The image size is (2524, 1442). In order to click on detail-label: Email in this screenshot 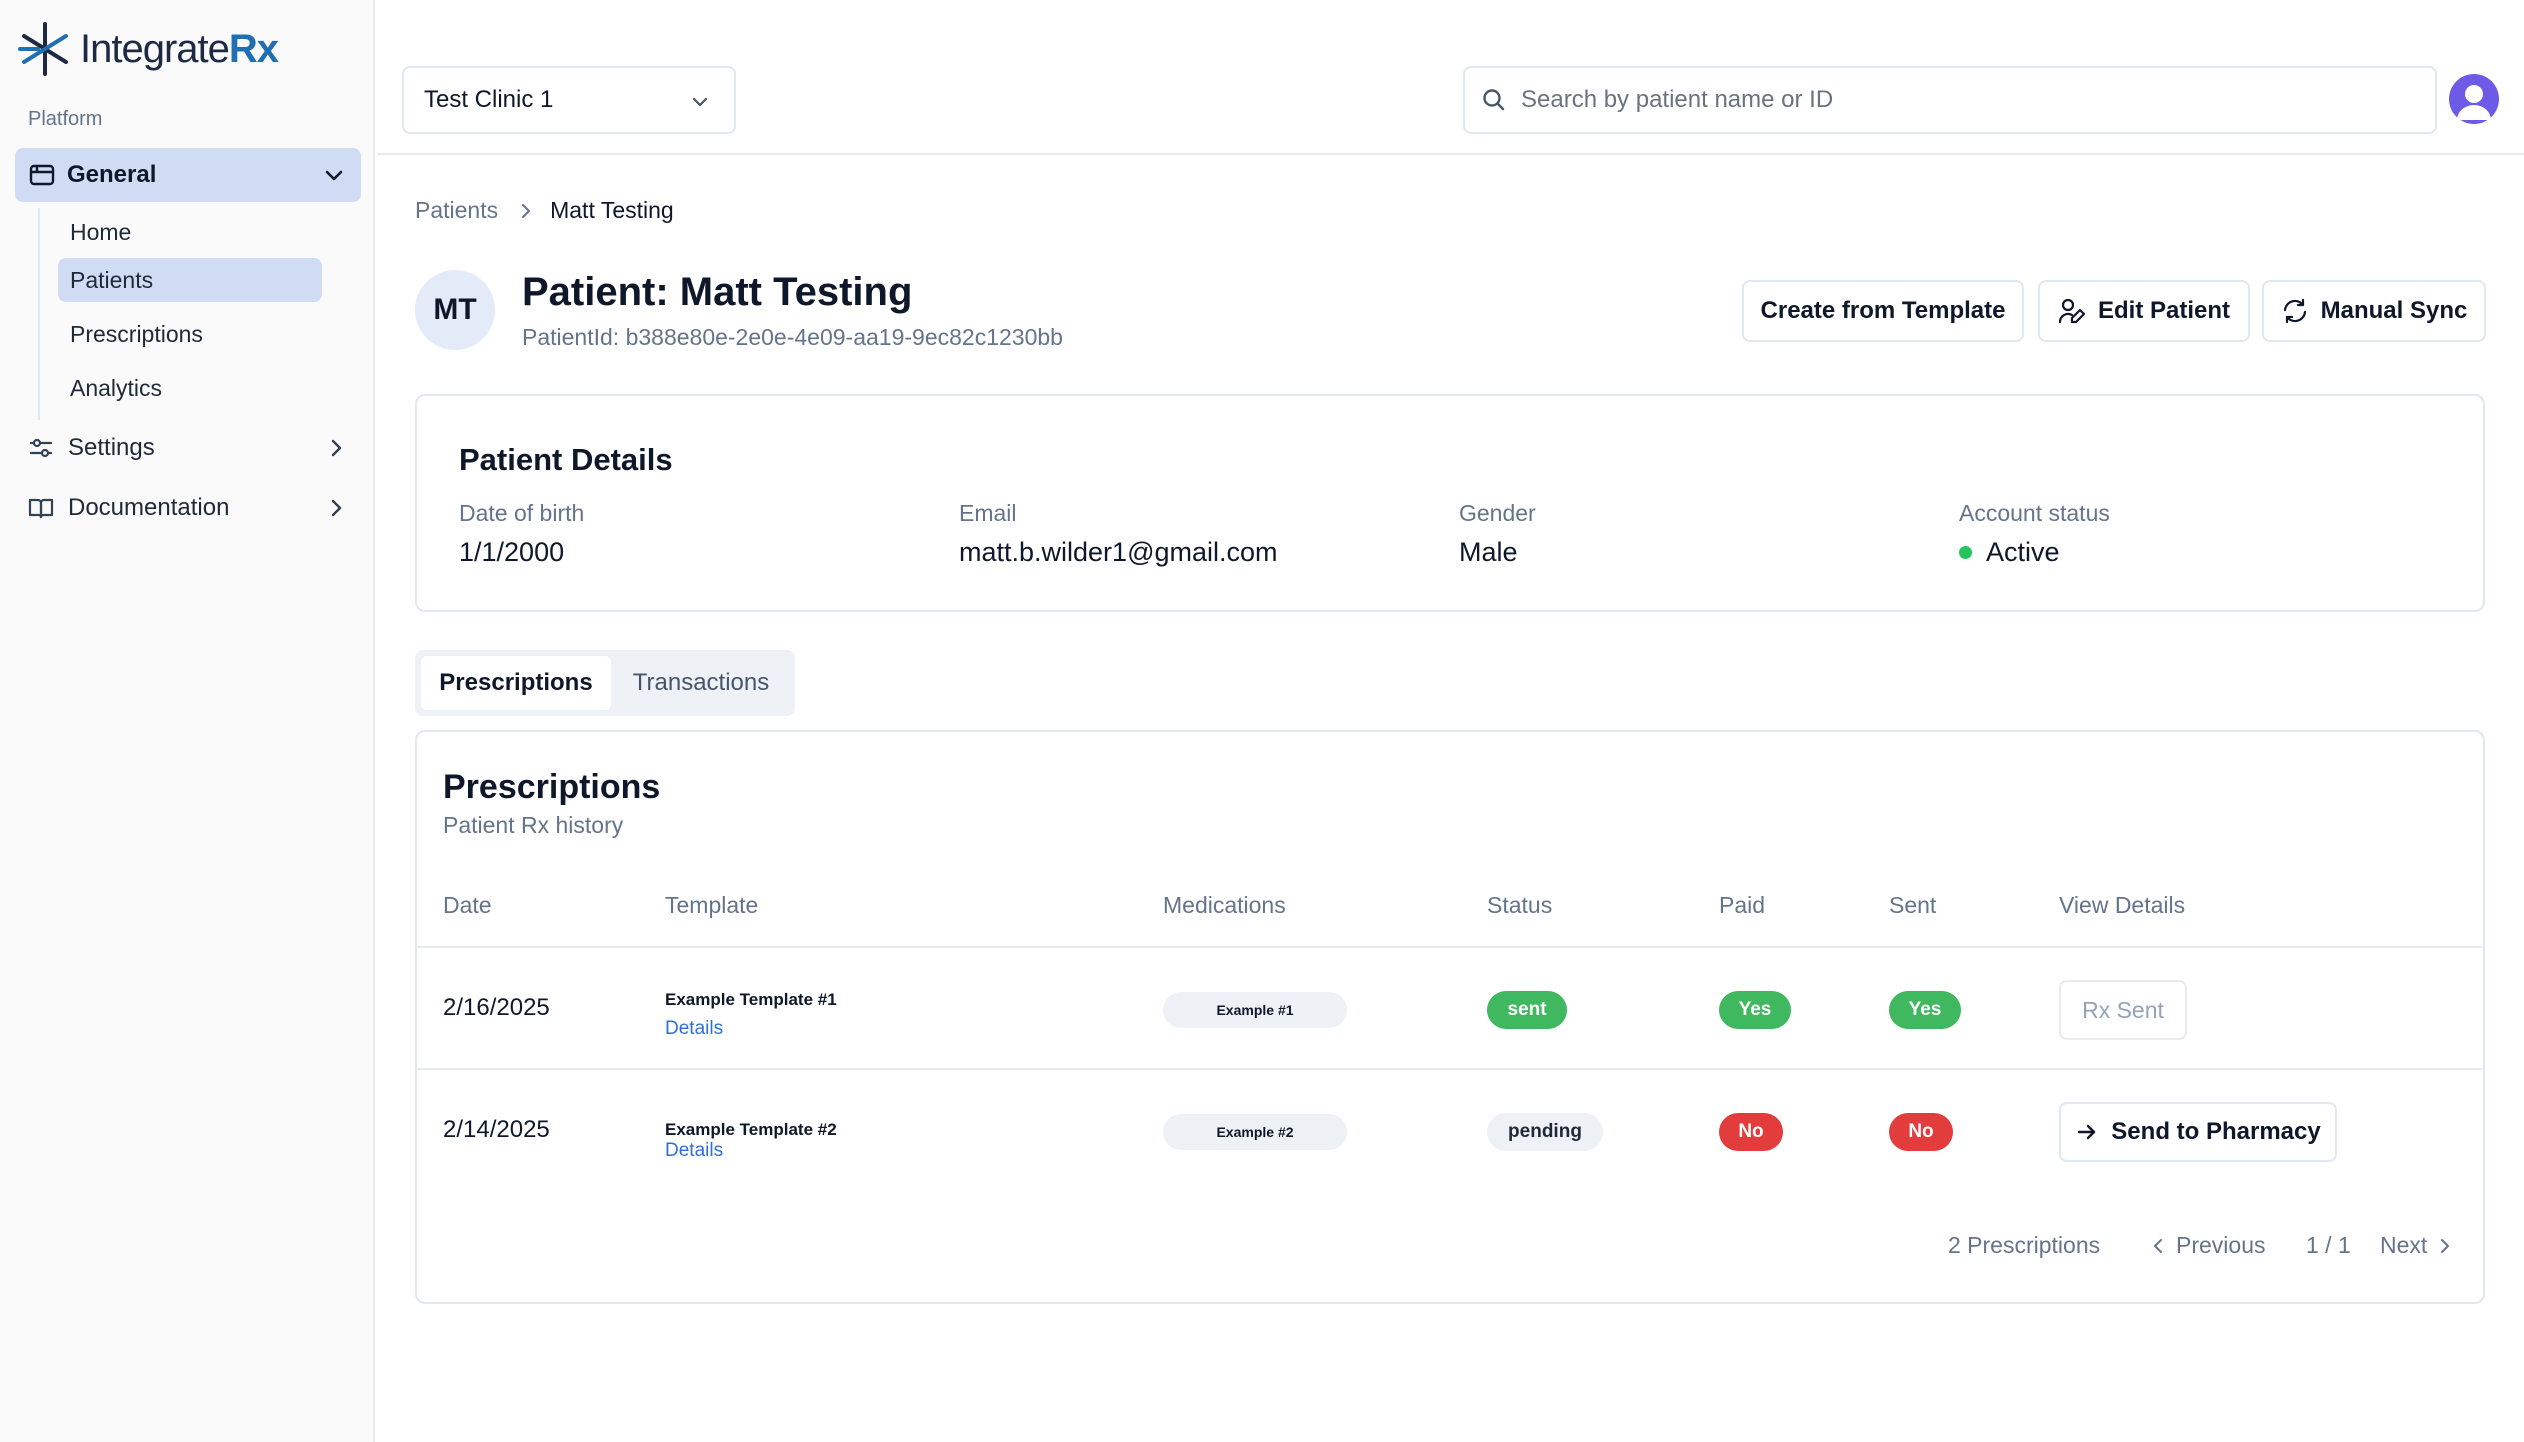, I will do `click(988, 513)`.